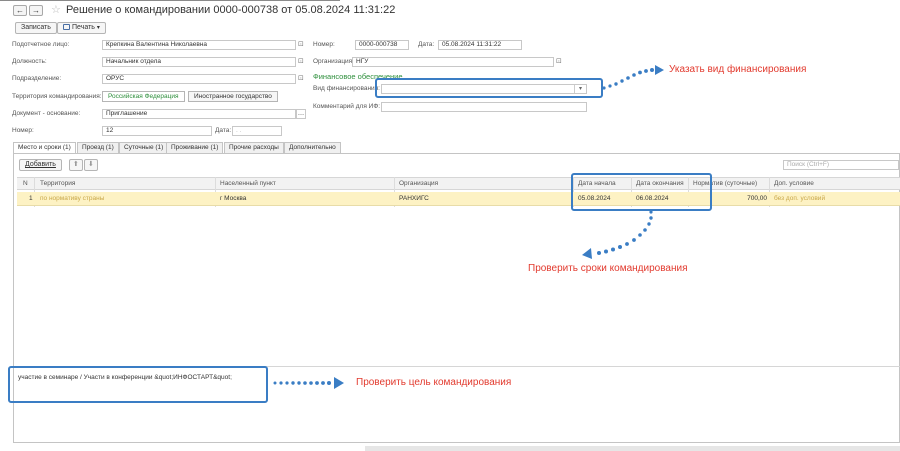  I want to click on arrow-up-icon: ⬆, so click(76, 164).